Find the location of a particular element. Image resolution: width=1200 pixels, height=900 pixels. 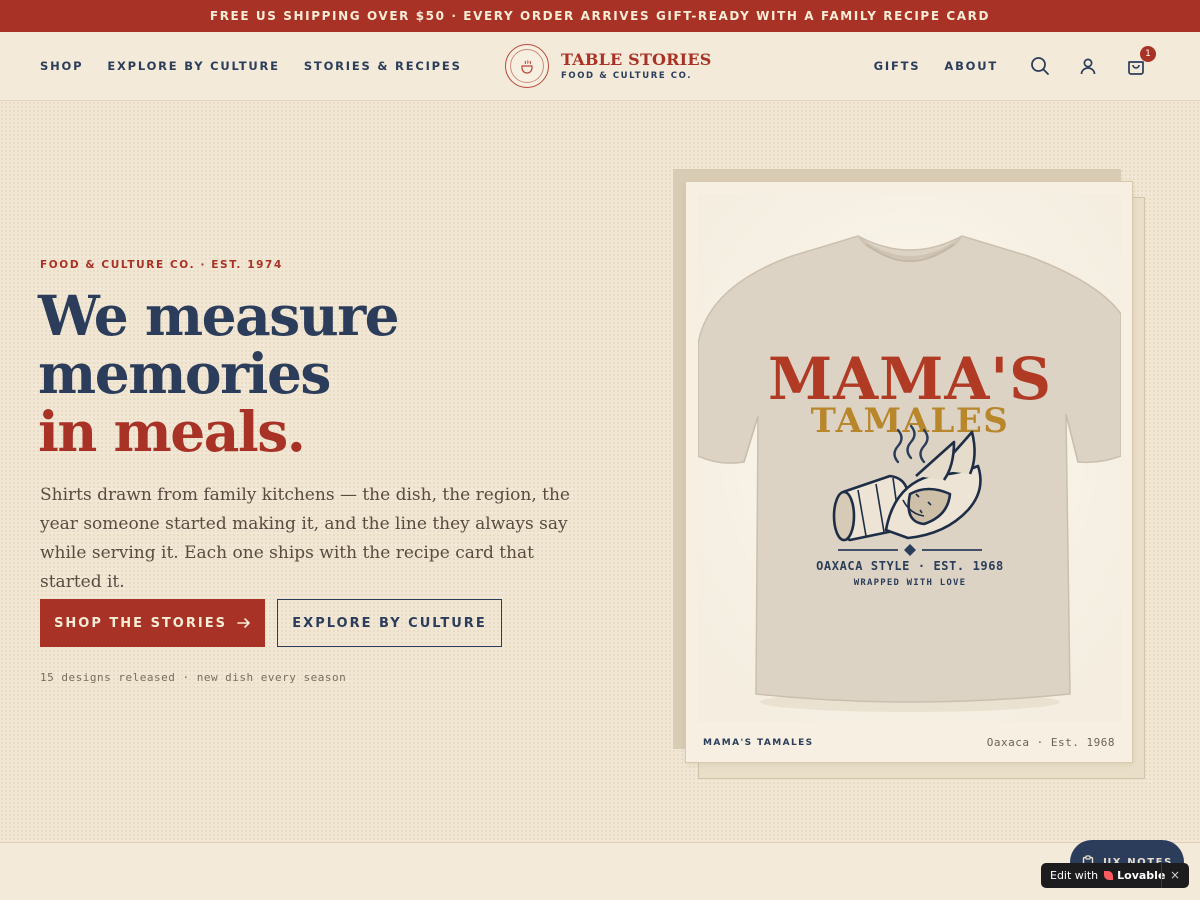

headline-accent: in meals. is located at coordinates (172, 431).